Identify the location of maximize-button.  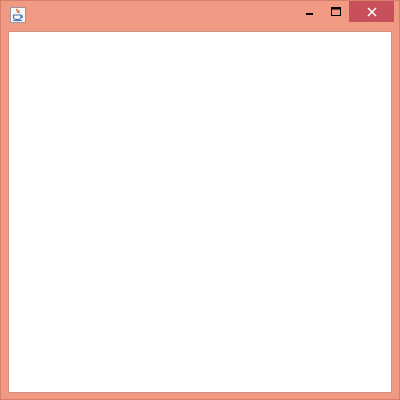
(336, 11).